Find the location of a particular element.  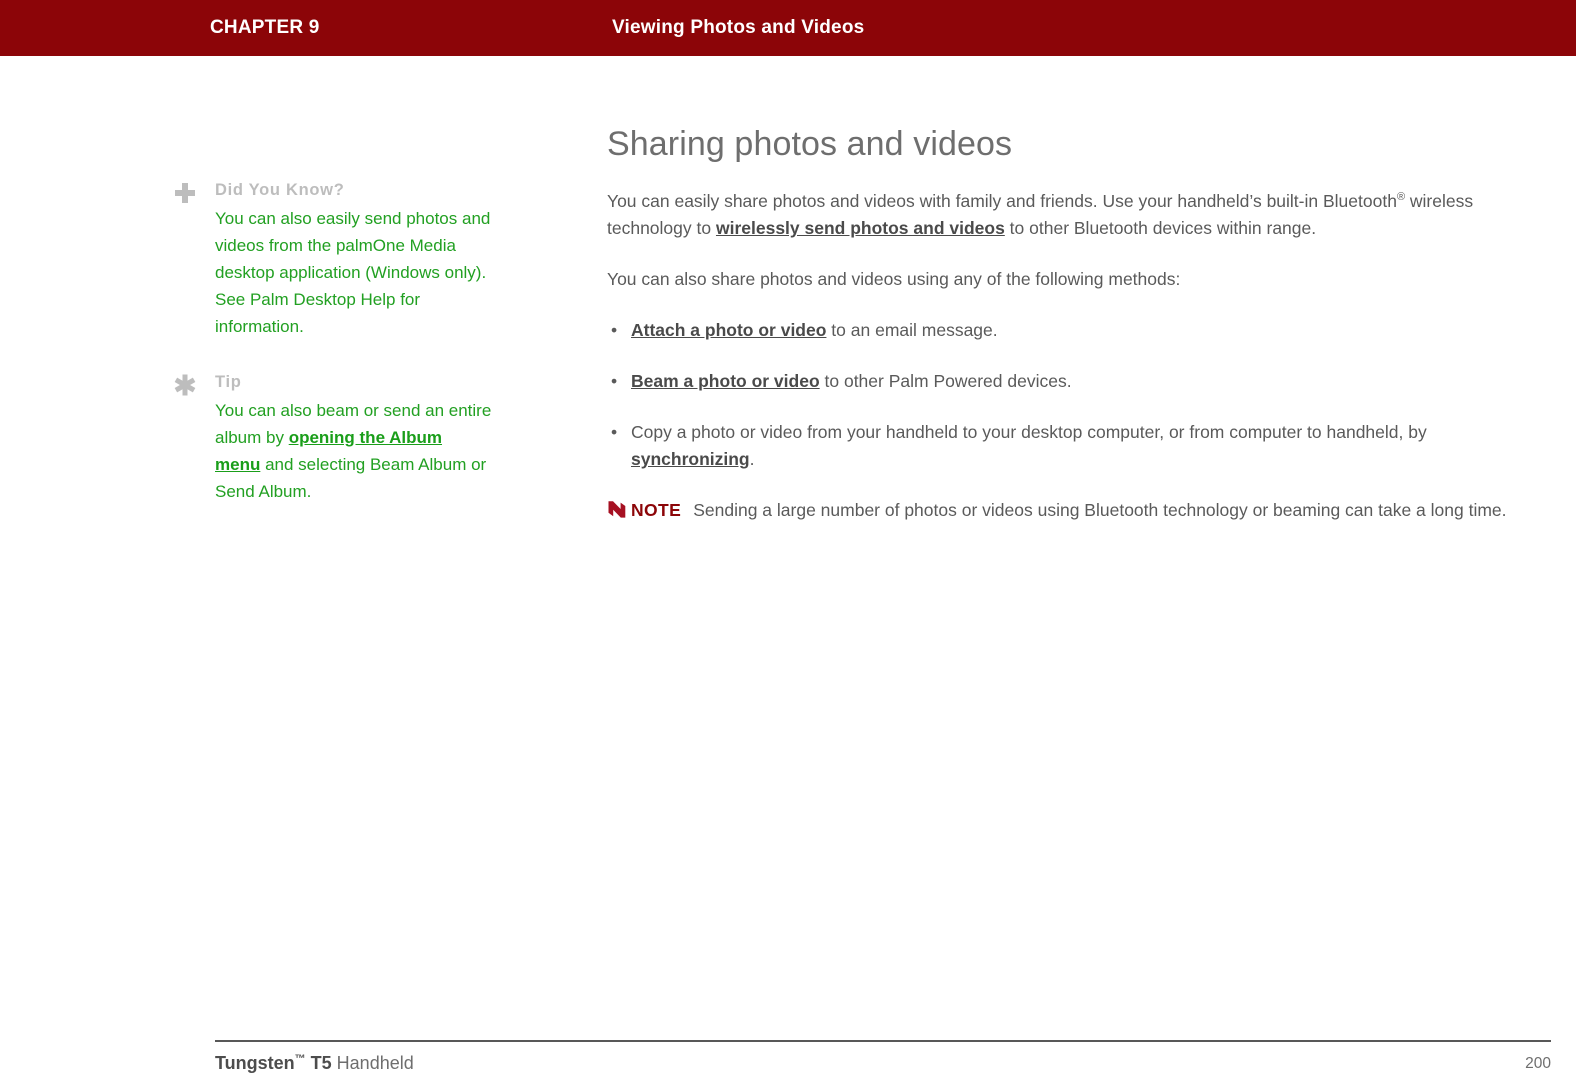

header-chapter-label: CHAPTER 9 is located at coordinates (265, 27).